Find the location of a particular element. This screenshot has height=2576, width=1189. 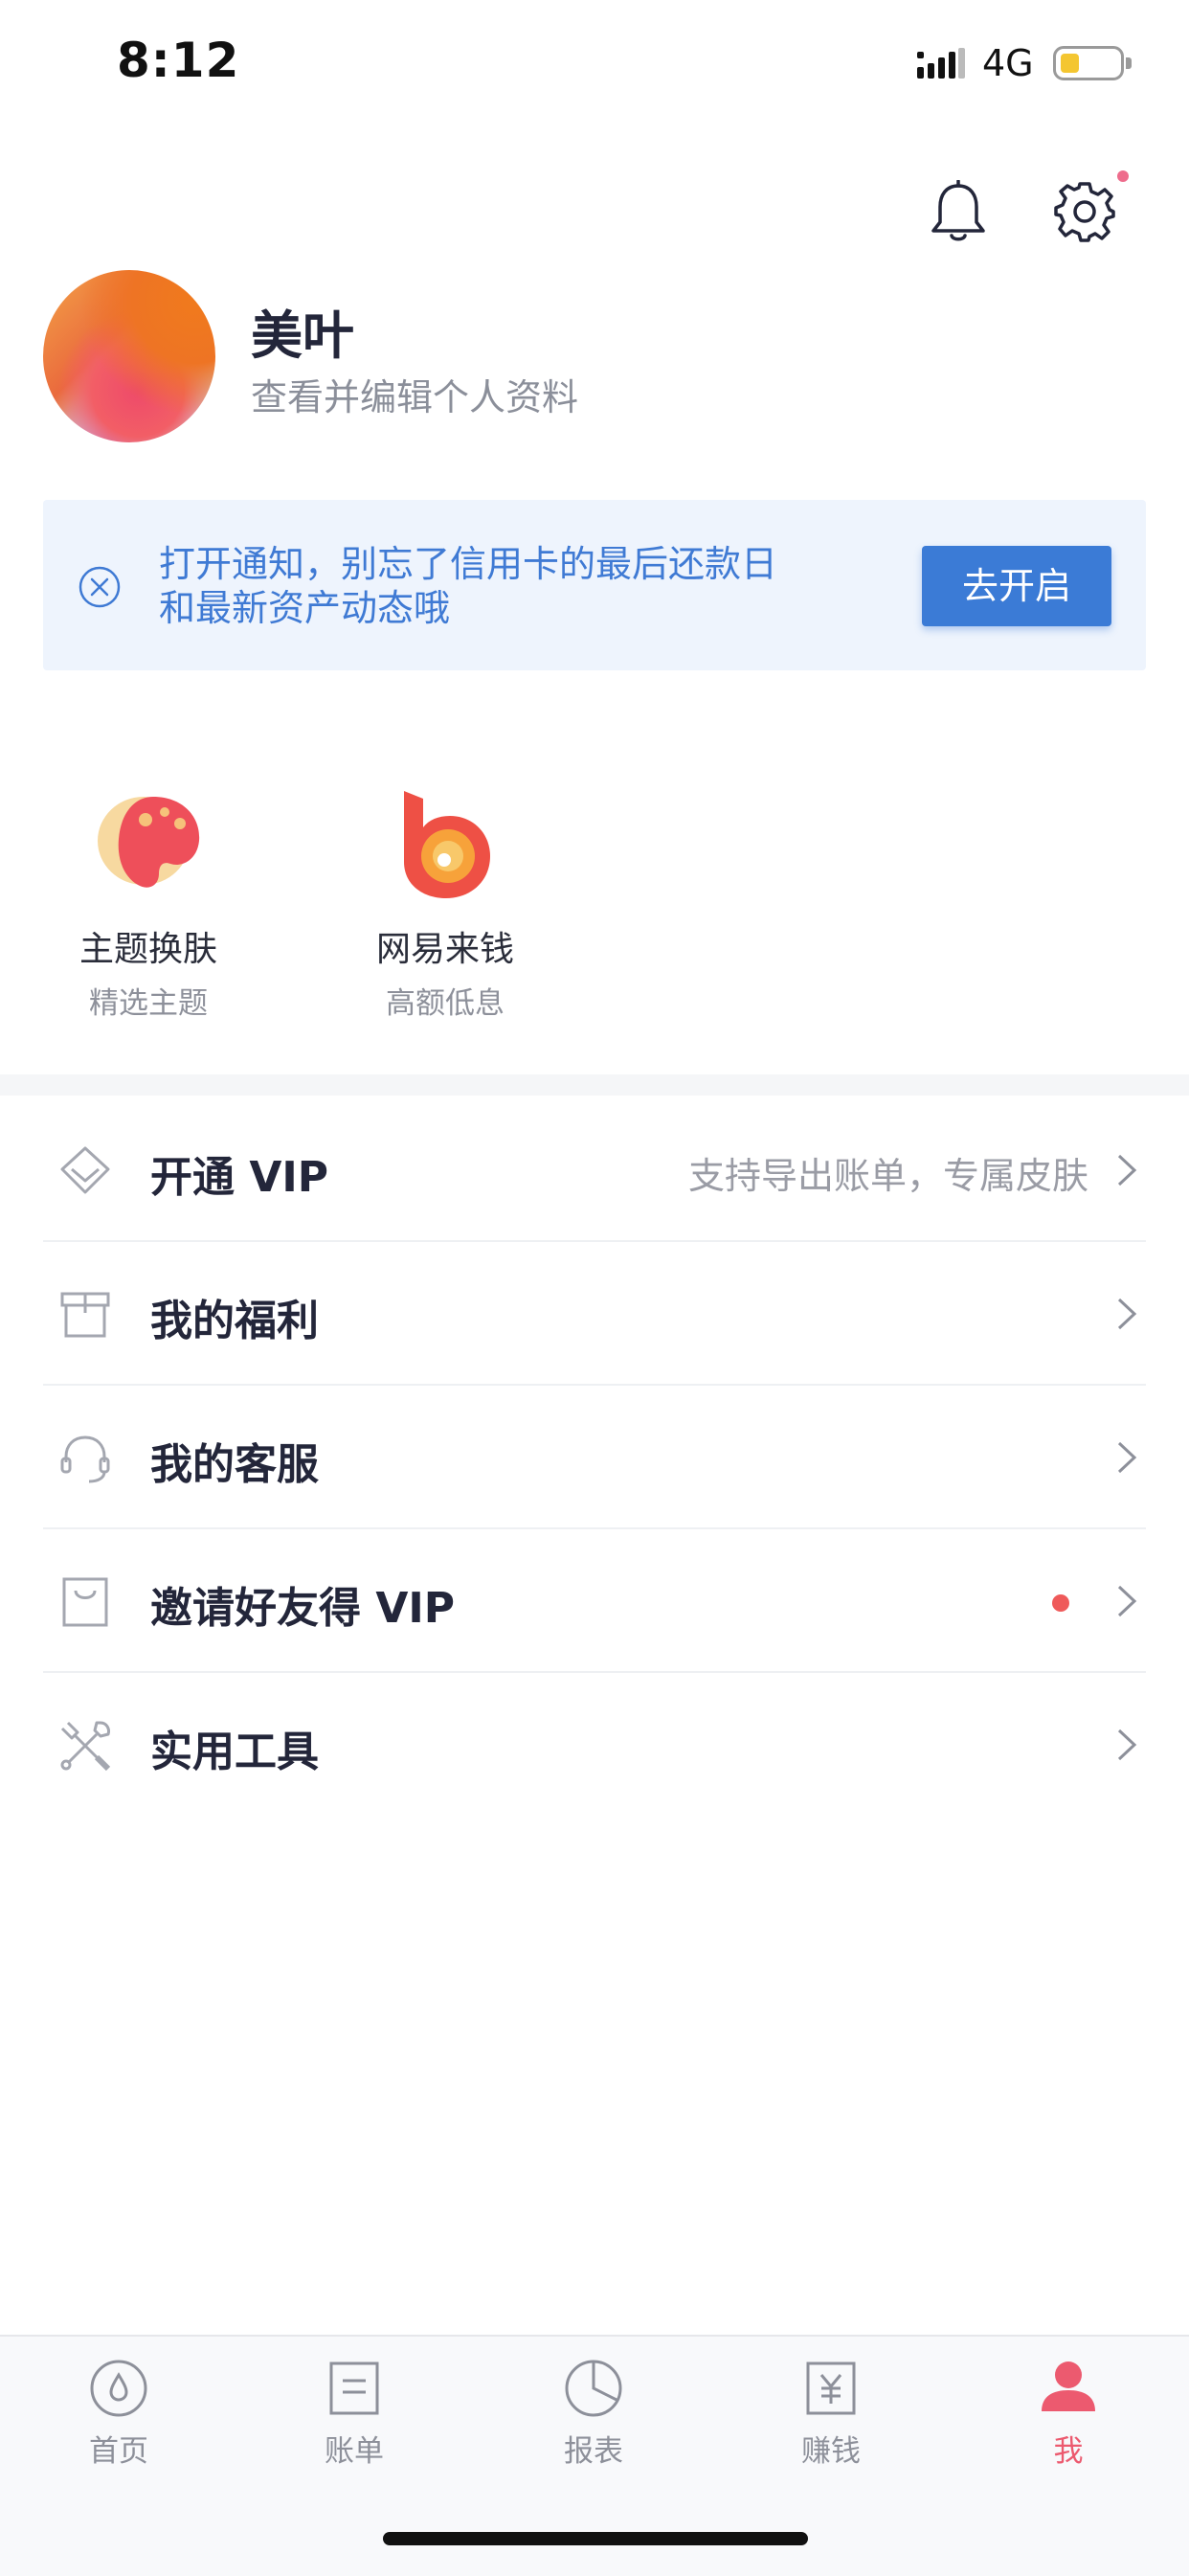

yuan-icon is located at coordinates (831, 2388).